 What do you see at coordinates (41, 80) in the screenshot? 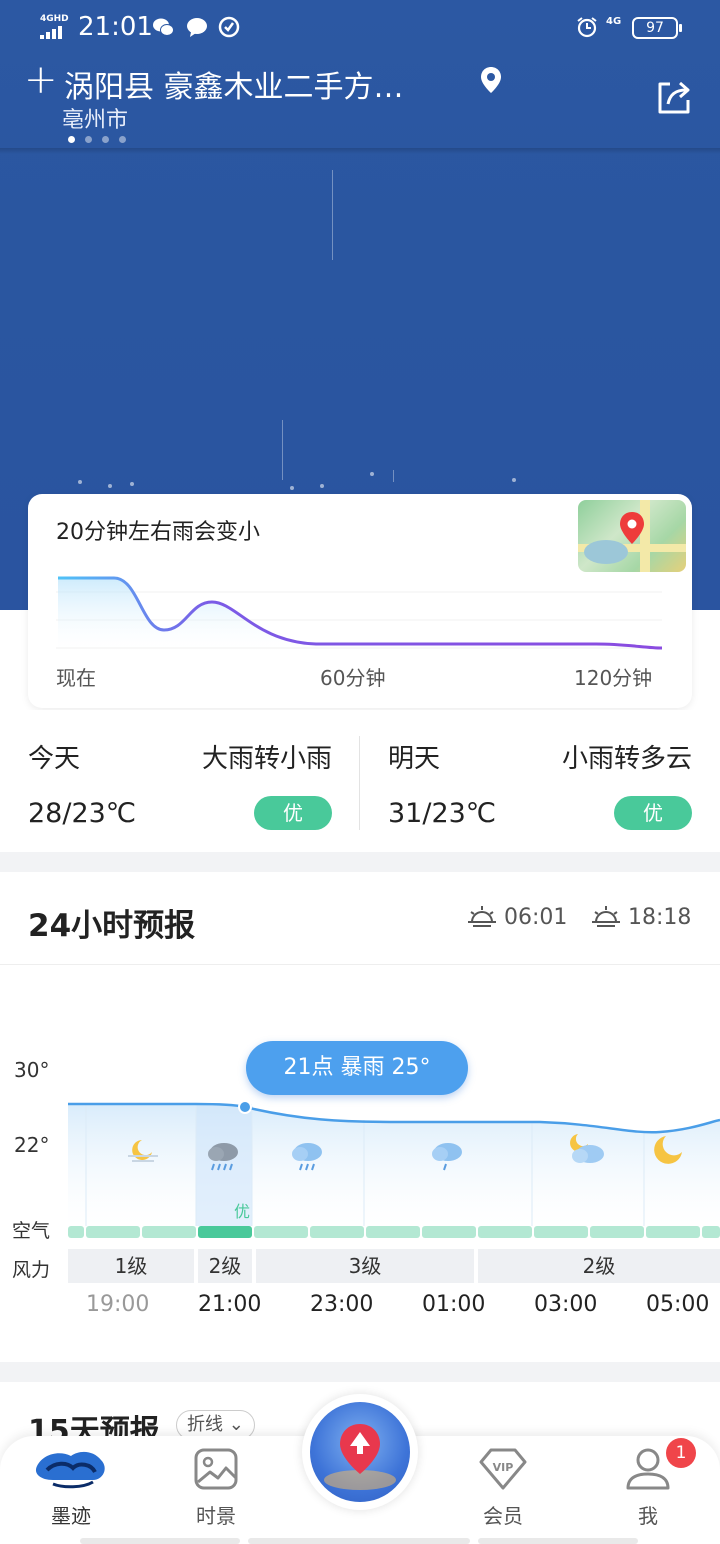
I see `add-city-button: +` at bounding box center [41, 80].